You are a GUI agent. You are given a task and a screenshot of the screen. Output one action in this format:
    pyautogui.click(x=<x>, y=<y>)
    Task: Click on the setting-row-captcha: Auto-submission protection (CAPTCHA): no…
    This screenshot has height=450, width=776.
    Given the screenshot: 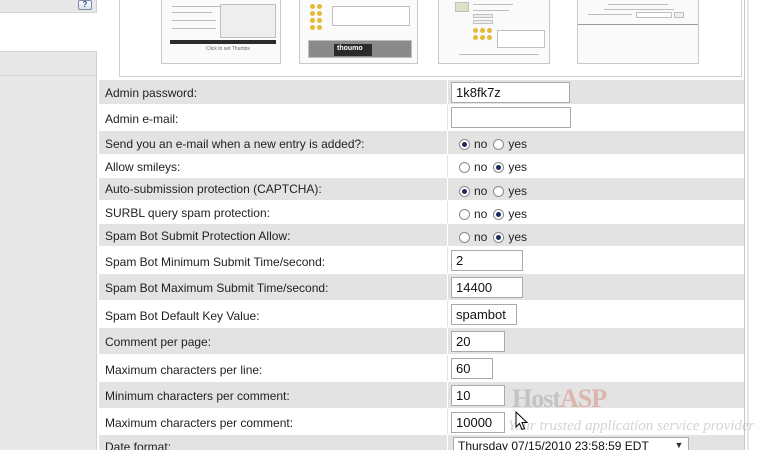 What is the action you would take?
    pyautogui.click(x=421, y=189)
    